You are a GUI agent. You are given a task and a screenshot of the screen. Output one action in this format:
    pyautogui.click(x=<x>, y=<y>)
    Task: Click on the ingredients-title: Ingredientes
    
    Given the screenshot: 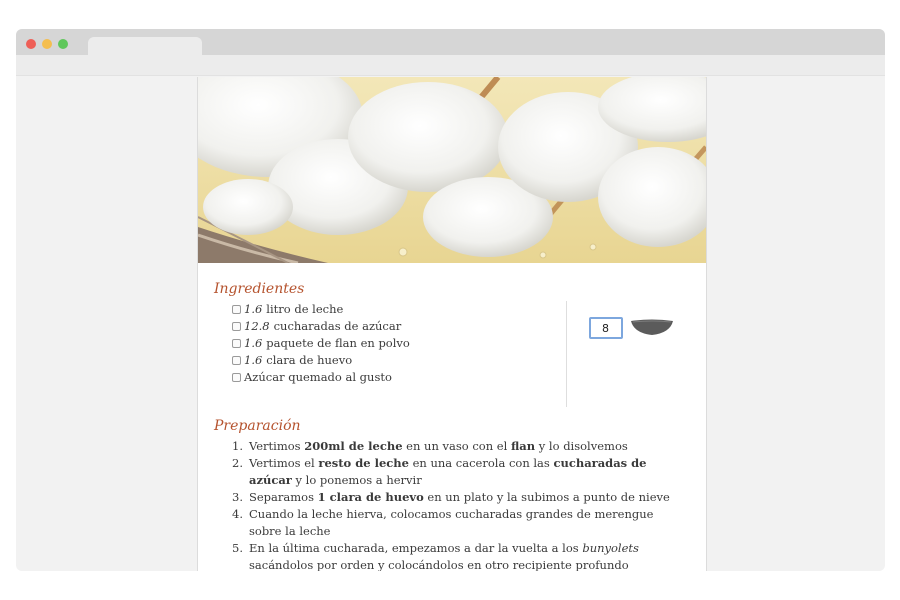 What is the action you would take?
    pyautogui.click(x=259, y=289)
    